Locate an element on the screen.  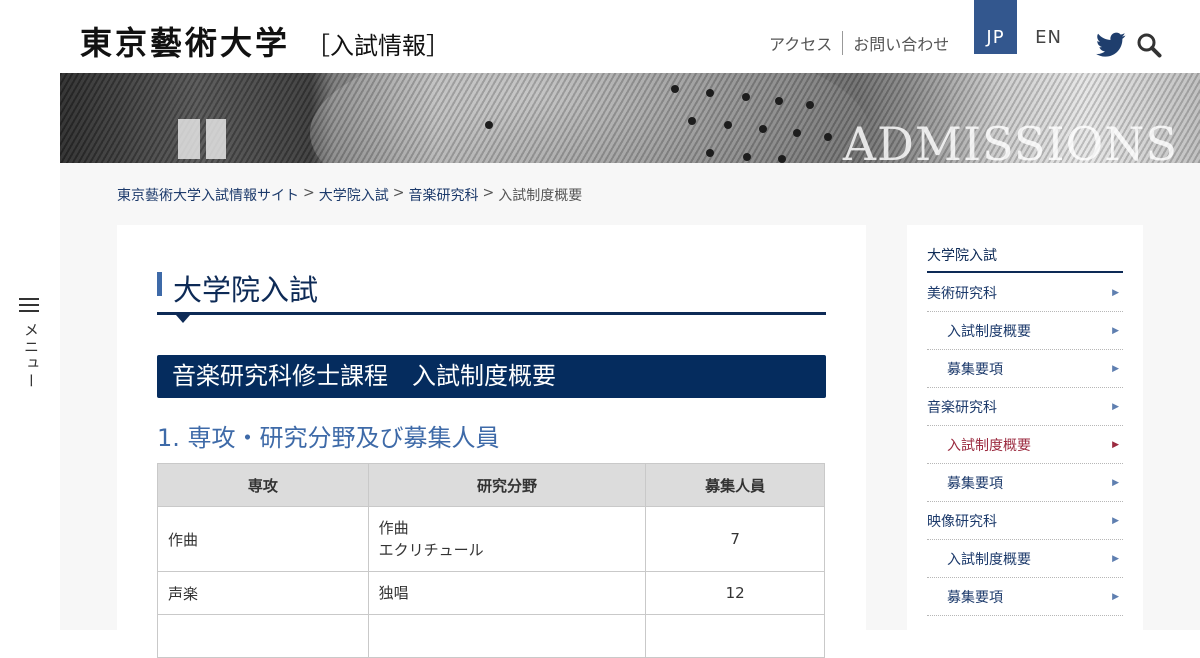
sidebar-item-label: 美術研究科 is located at coordinates (962, 293).